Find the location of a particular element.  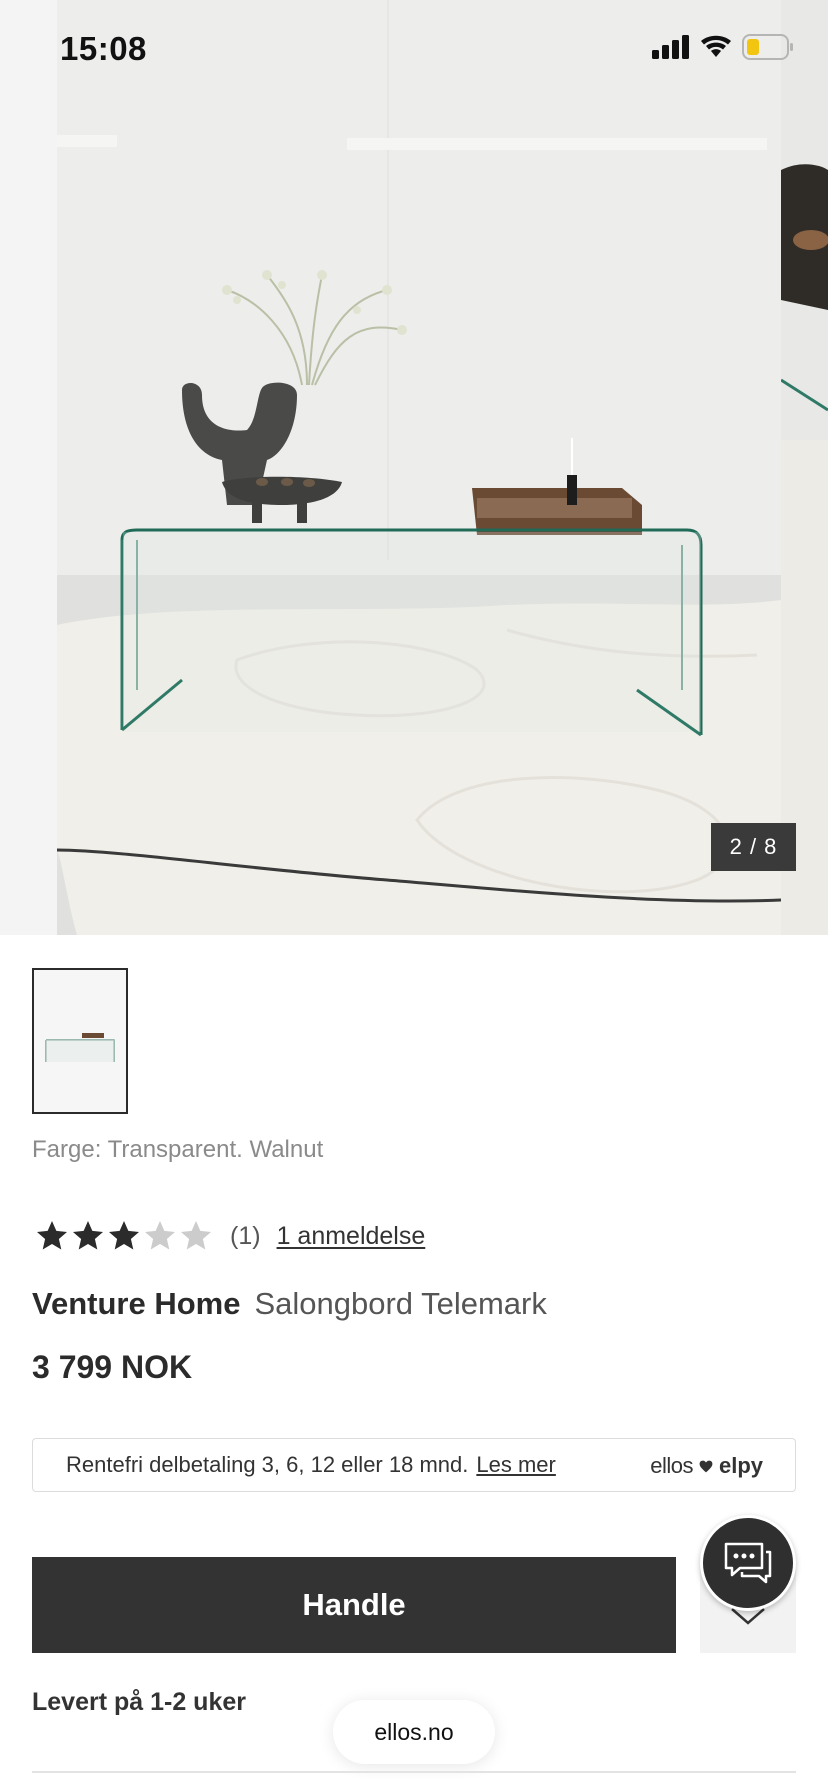

heart-icon is located at coordinates (706, 1466).